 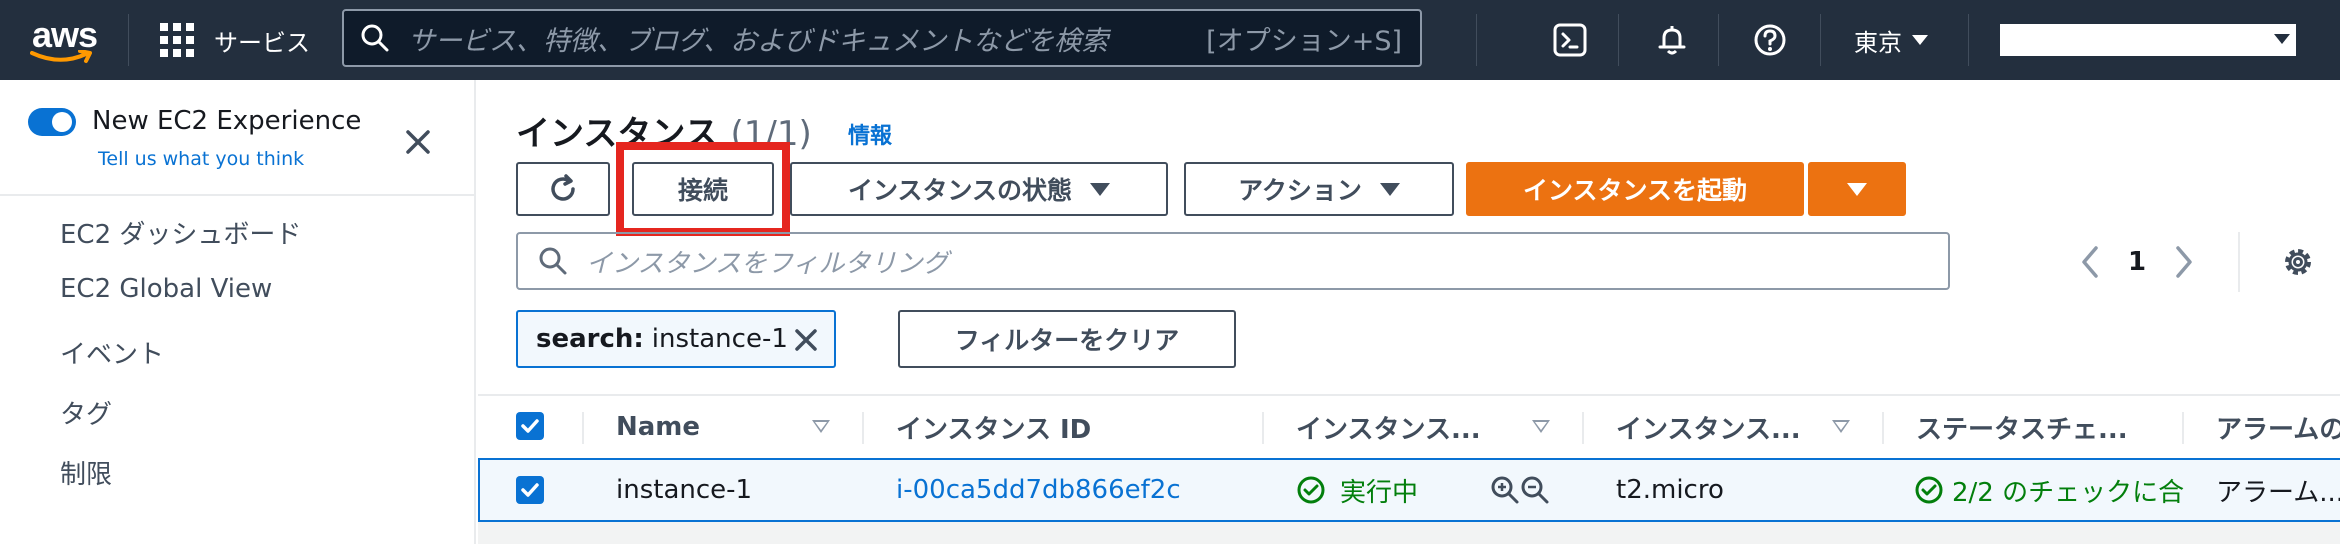 I want to click on gear-icon, so click(x=2298, y=262).